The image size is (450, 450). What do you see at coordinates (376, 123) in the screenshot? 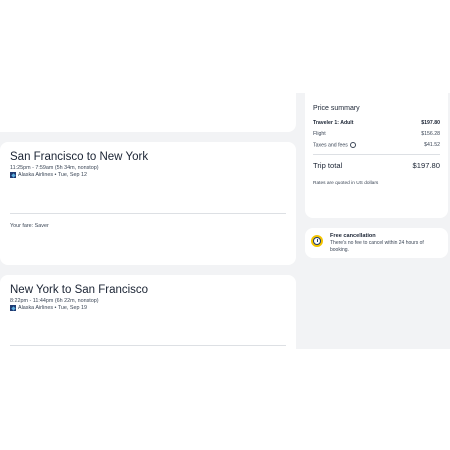
I see `traveler-row: Traveler 1: Adult $197.80` at bounding box center [376, 123].